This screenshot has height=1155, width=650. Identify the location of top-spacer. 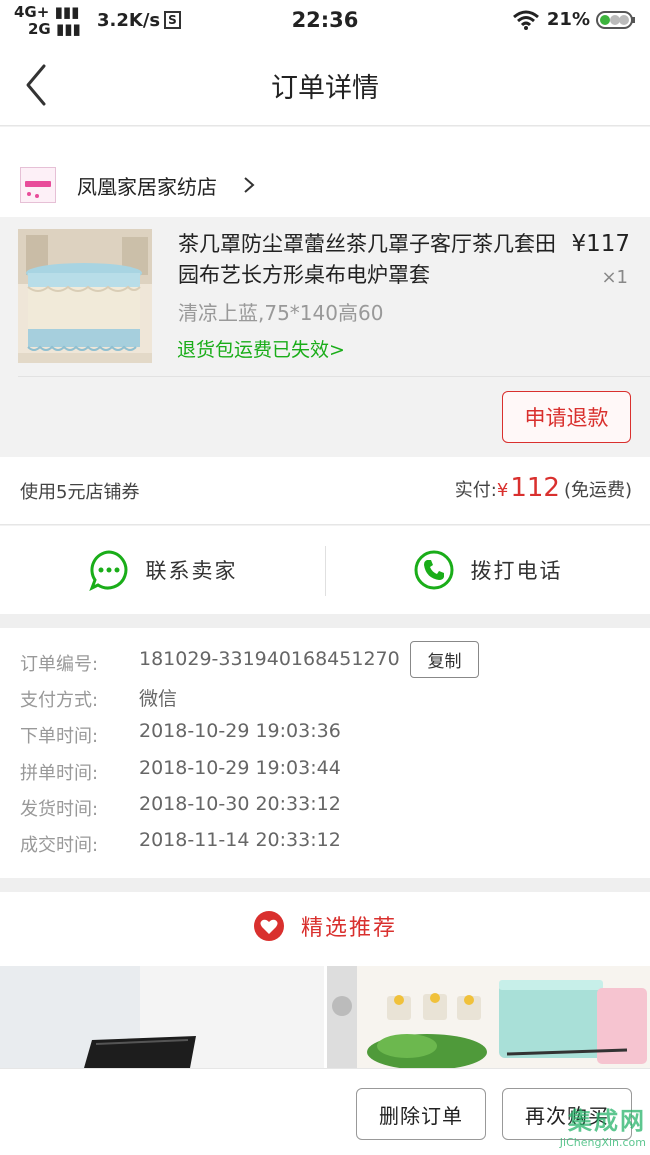
(325, 139).